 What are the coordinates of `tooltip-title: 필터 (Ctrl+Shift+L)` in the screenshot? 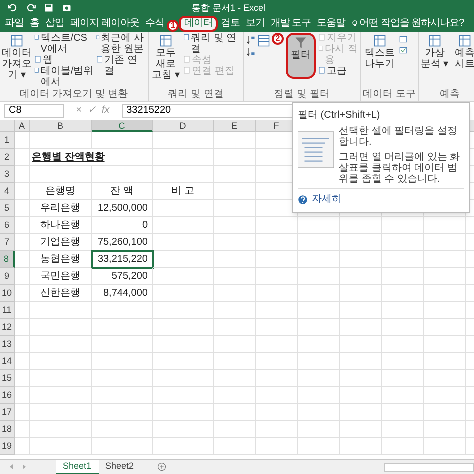 It's located at (340, 116).